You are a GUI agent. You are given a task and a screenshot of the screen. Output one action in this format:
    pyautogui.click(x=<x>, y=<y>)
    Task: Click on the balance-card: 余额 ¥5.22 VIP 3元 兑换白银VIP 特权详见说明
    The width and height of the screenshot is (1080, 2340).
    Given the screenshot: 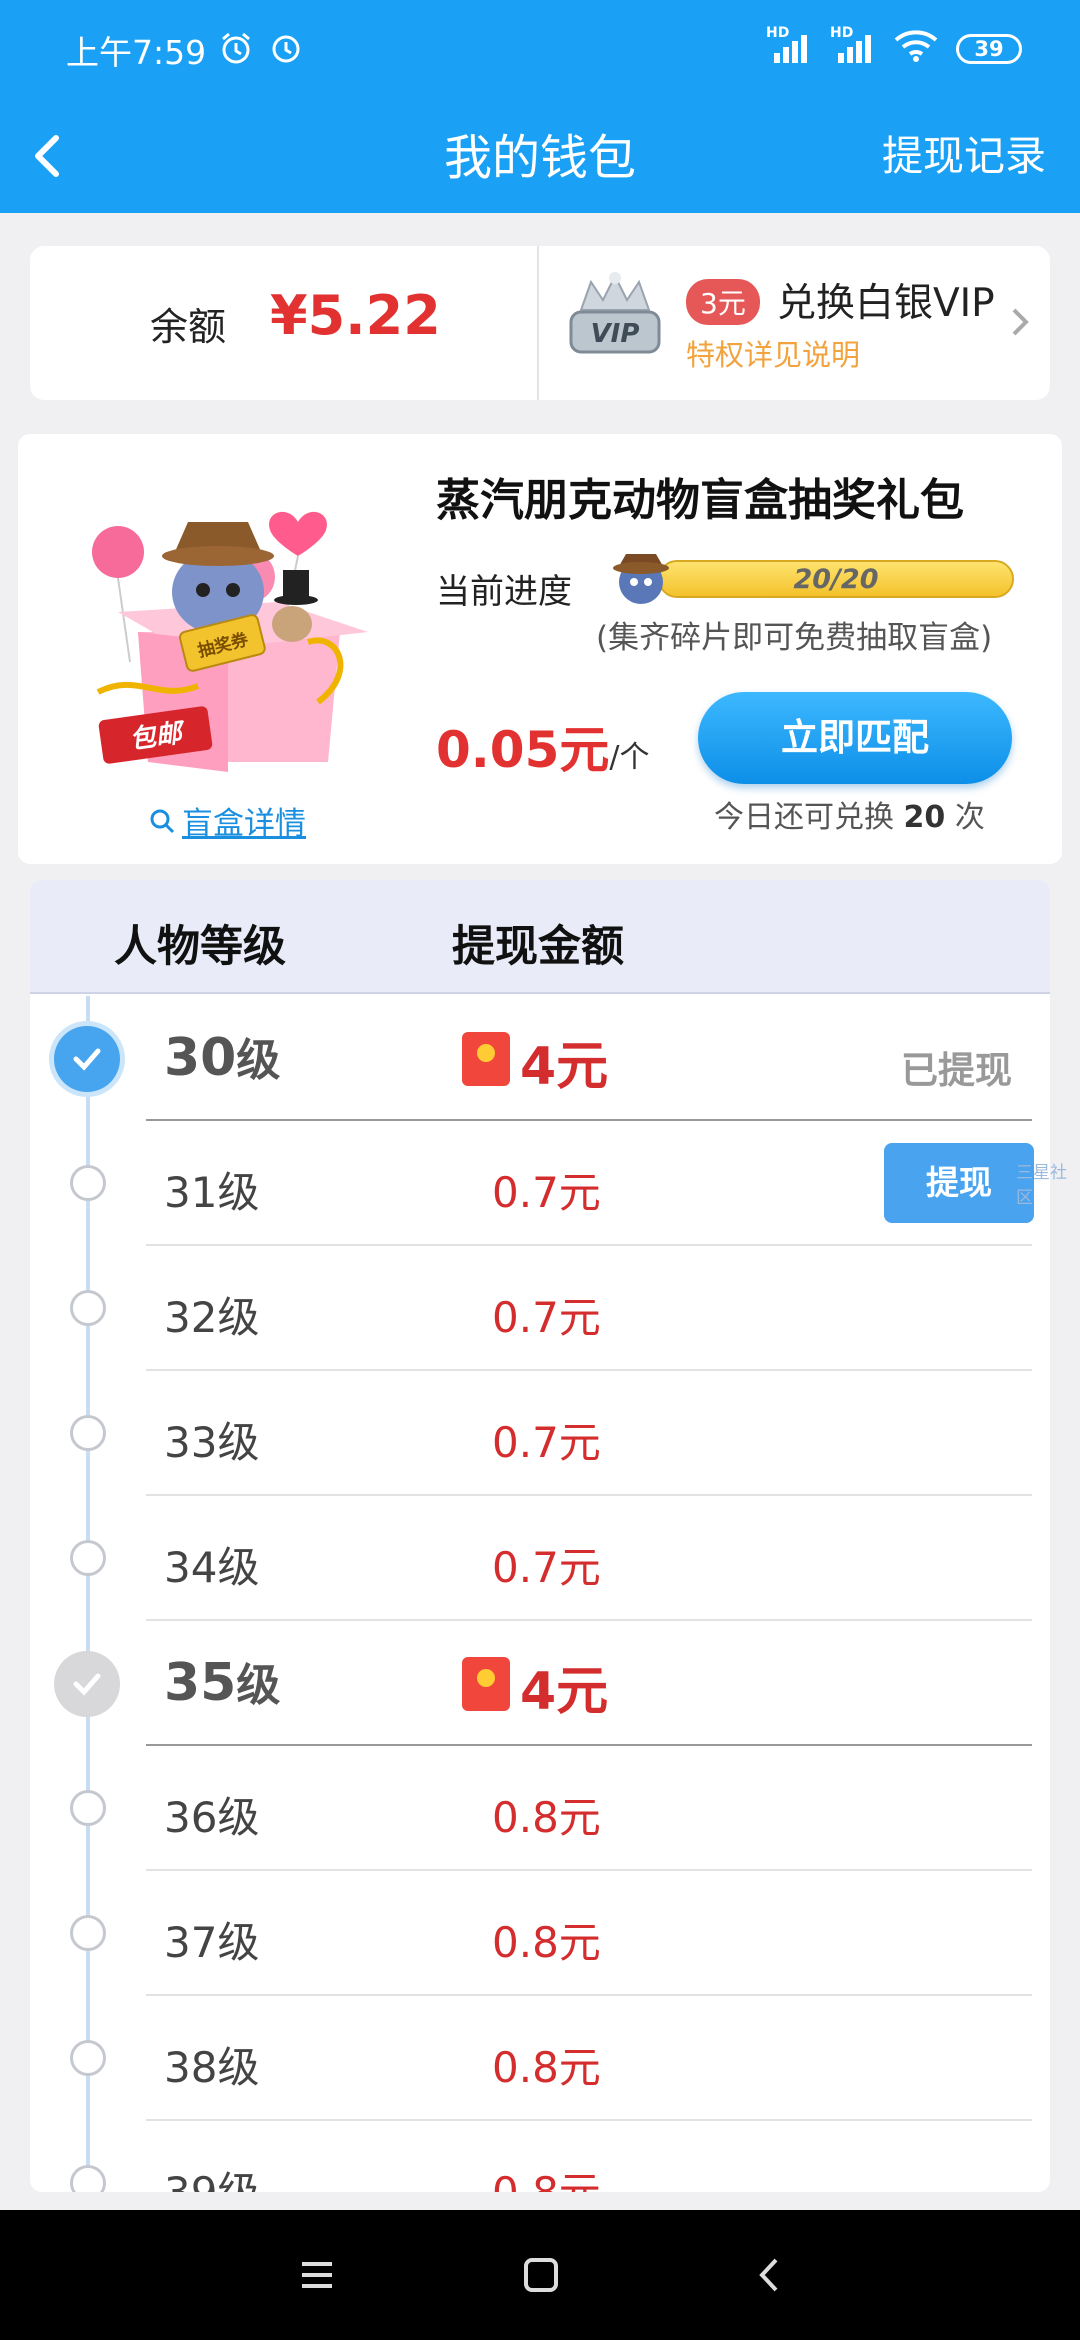 What is the action you would take?
    pyautogui.click(x=540, y=323)
    